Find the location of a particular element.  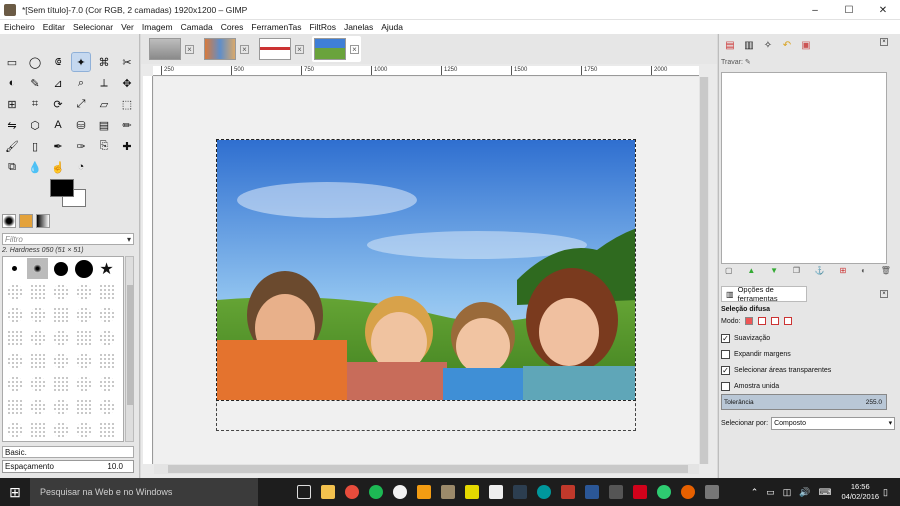

images-icon: ▣ is located at coordinates (806, 45).